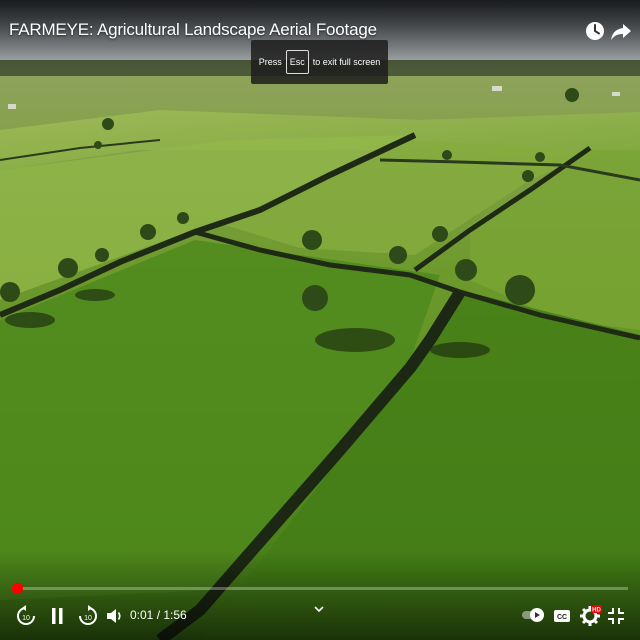 The image size is (640, 640). I want to click on svg-text: CC, so click(562, 617).